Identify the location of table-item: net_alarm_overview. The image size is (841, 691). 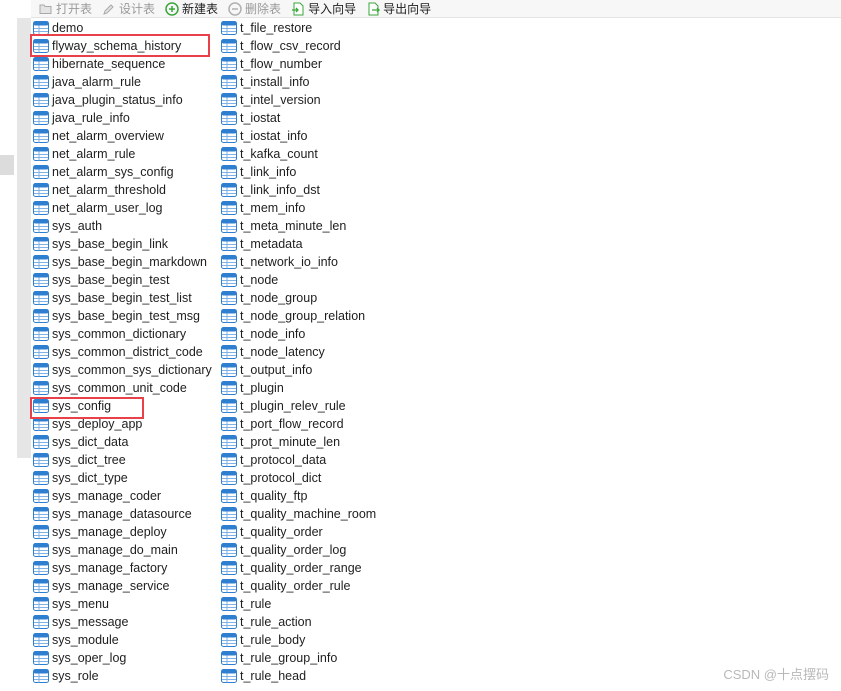
(122, 136).